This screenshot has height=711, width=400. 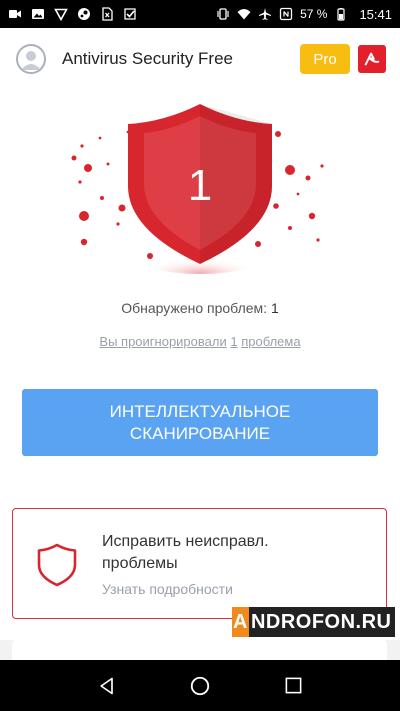 I want to click on problem-count: 1, so click(x=200, y=185).